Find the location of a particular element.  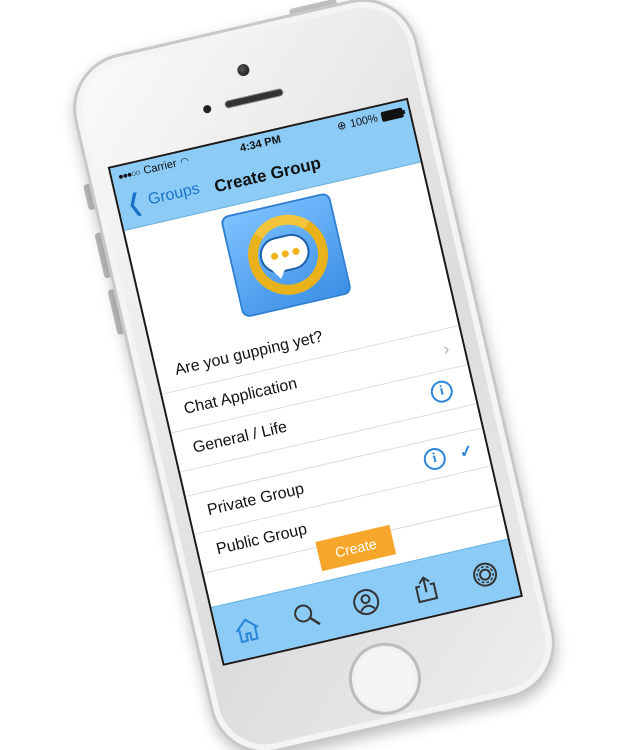

settings-icon is located at coordinates (484, 574).